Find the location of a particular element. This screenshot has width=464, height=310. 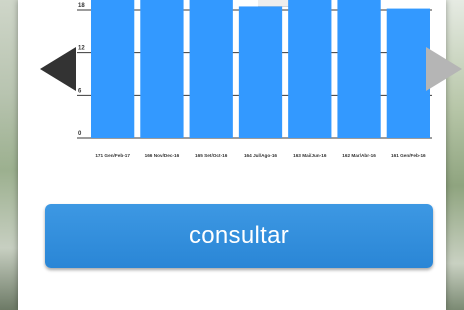

y-tick-label: 6 is located at coordinates (80, 91).